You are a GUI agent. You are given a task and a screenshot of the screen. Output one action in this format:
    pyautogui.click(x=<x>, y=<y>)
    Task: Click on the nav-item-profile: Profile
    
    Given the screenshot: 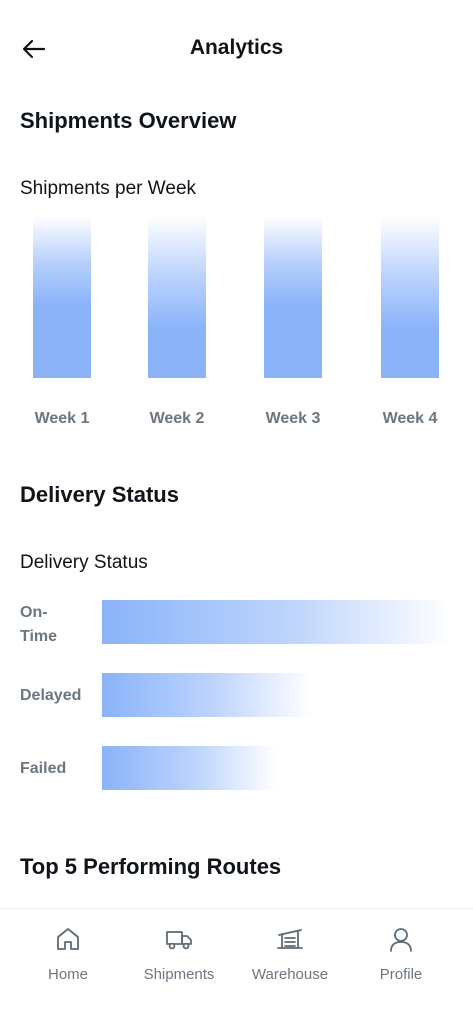 What is the action you would take?
    pyautogui.click(x=401, y=954)
    